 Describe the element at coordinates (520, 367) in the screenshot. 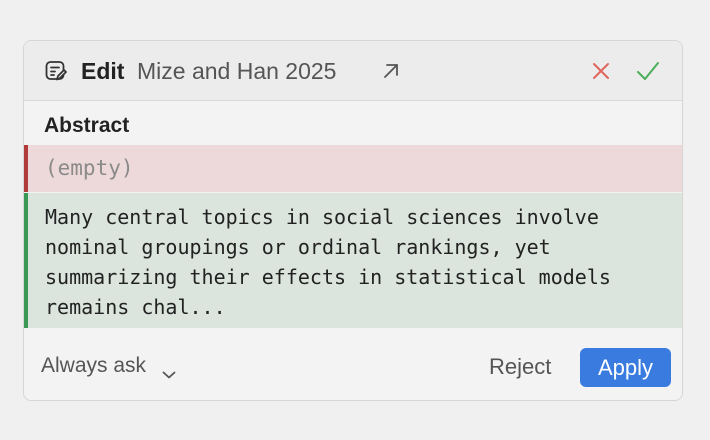

I see `reject-button: Reject` at that location.